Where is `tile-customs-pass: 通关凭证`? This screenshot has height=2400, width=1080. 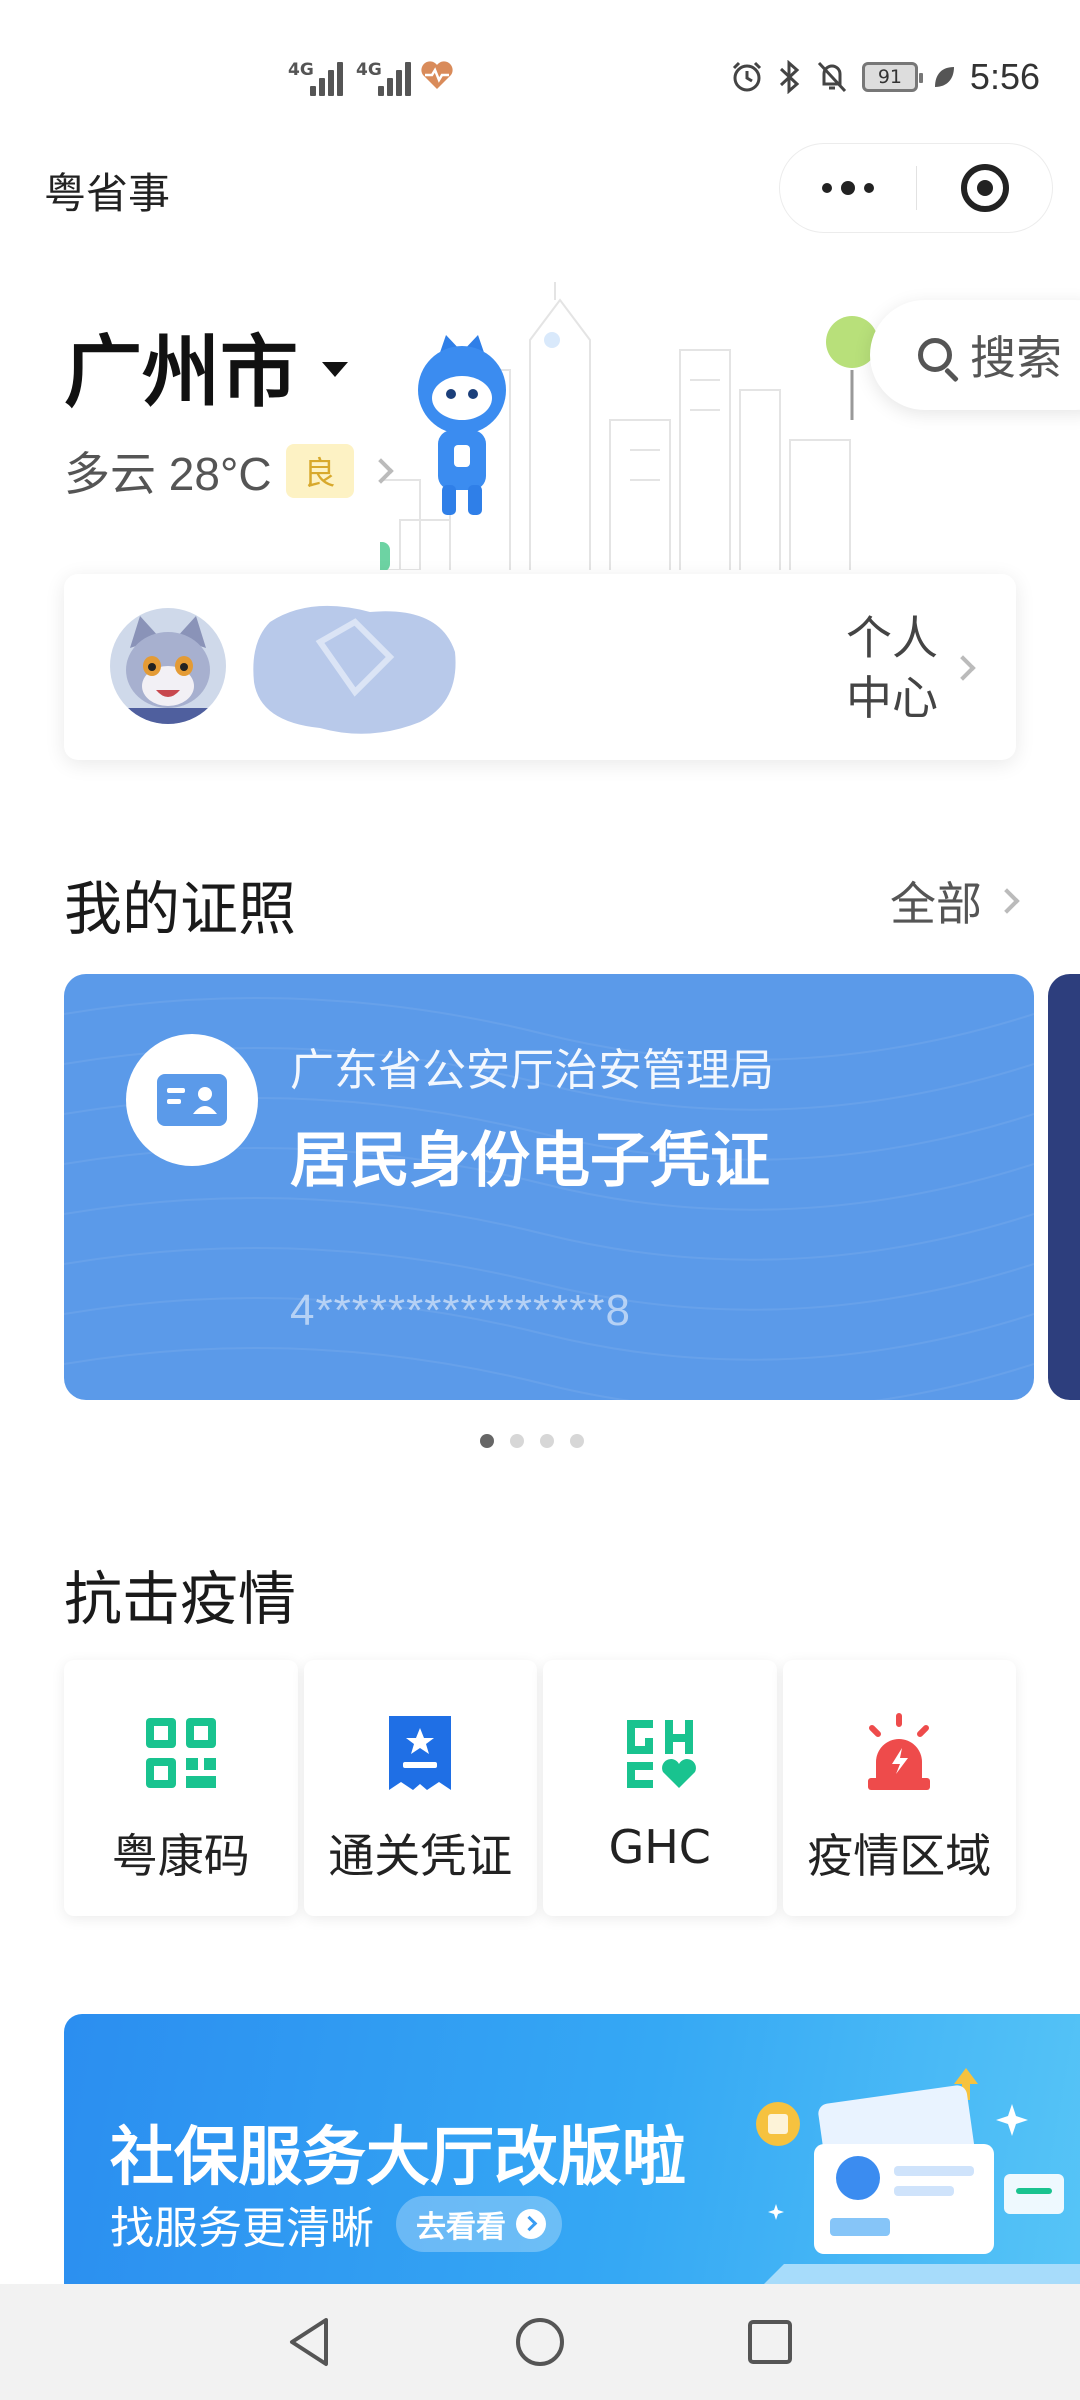 tile-customs-pass: 通关凭证 is located at coordinates (420, 1788).